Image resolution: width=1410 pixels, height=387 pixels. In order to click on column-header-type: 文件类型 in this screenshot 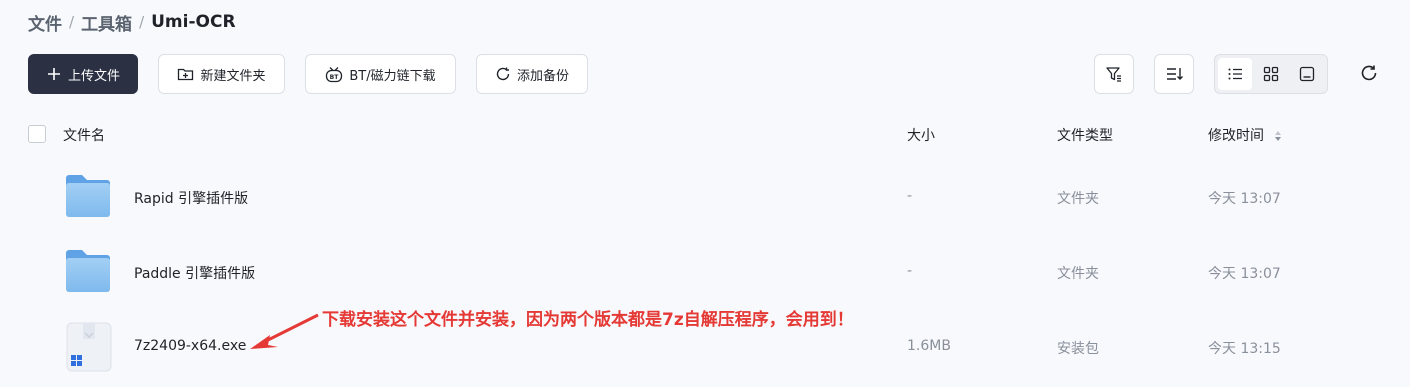, I will do `click(1085, 135)`.